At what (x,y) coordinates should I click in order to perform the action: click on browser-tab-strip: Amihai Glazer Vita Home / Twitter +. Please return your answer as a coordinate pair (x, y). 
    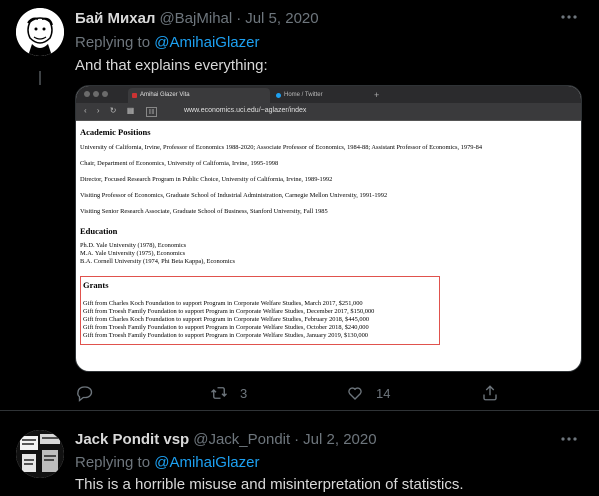
    Looking at the image, I should click on (328, 94).